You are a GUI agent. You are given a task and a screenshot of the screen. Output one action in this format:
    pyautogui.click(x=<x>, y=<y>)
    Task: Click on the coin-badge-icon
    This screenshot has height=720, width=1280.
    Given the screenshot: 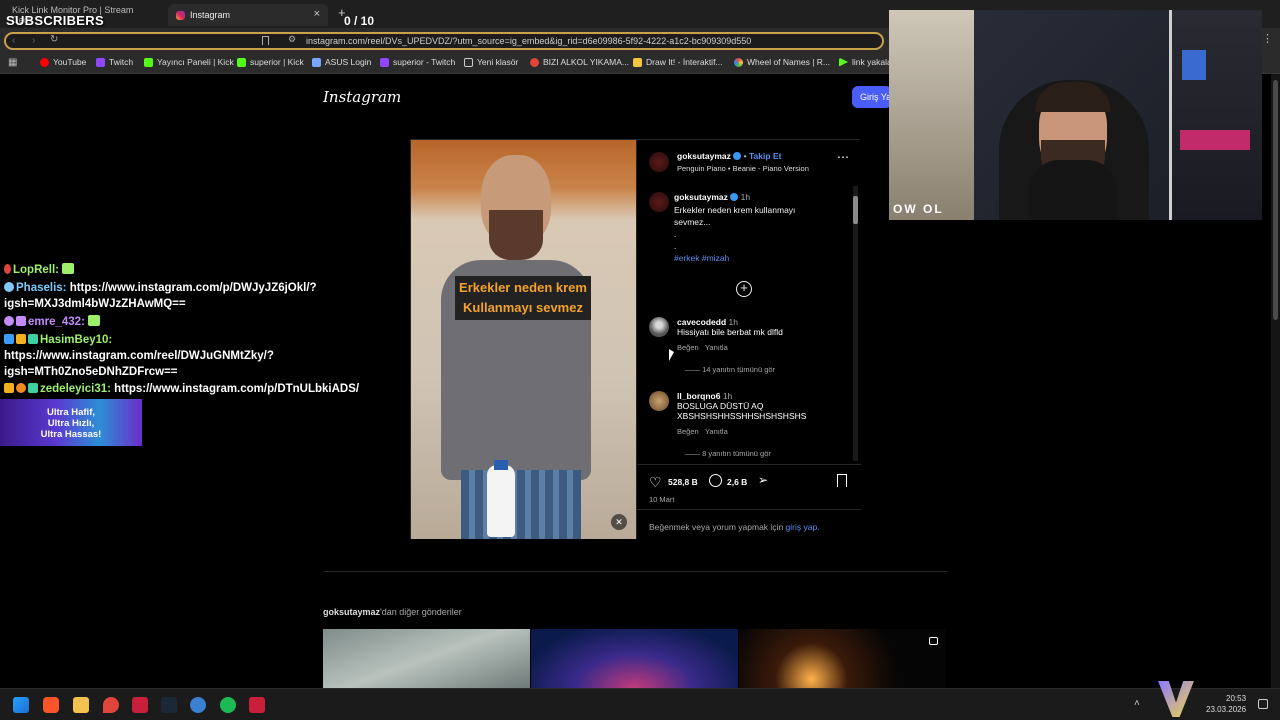 What is the action you would take?
    pyautogui.click(x=21, y=388)
    